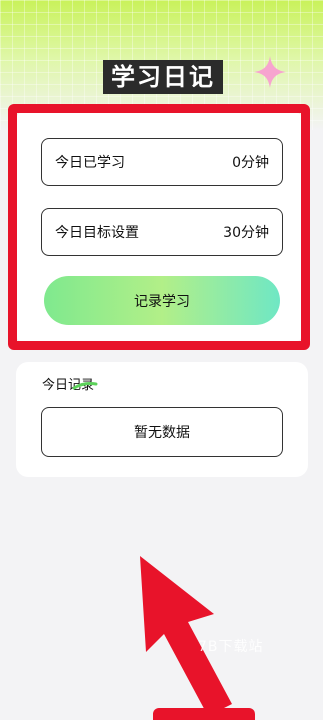 The height and width of the screenshot is (720, 323). What do you see at coordinates (162, 162) in the screenshot?
I see `today-studied-row: 今日已学习 0分钟` at bounding box center [162, 162].